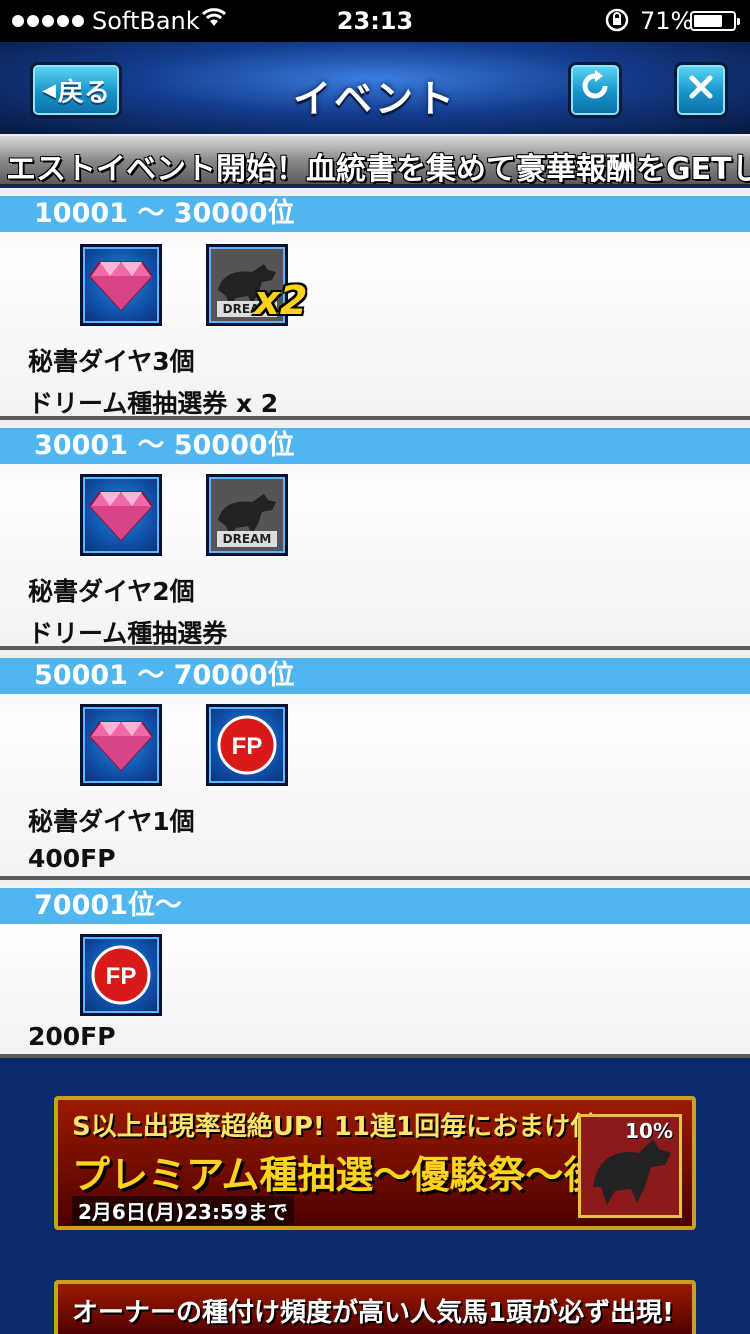  What do you see at coordinates (375, 676) in the screenshot?
I see `rank-range: 50001 〜 70000位` at bounding box center [375, 676].